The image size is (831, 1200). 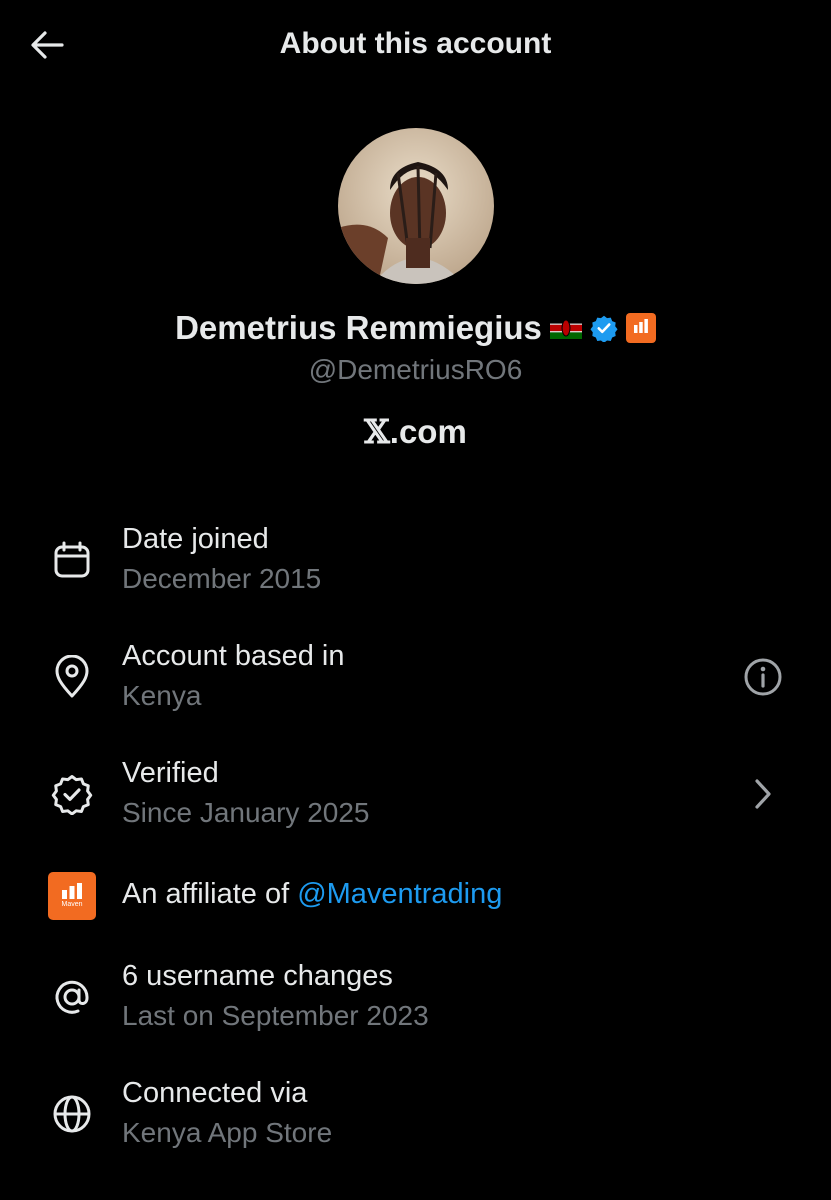 I want to click on affiliate-prefix: An affiliate of, so click(x=210, y=894).